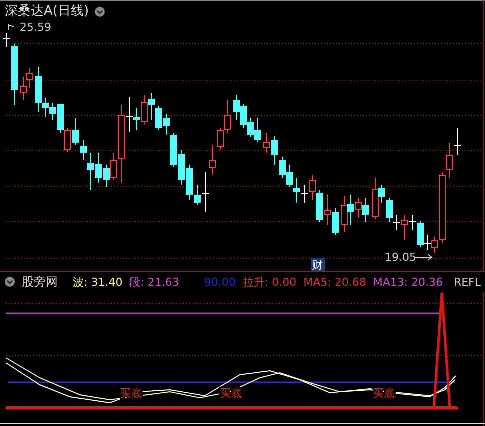  What do you see at coordinates (408, 282) in the screenshot?
I see `indicator-value: MA13: 20.36` at bounding box center [408, 282].